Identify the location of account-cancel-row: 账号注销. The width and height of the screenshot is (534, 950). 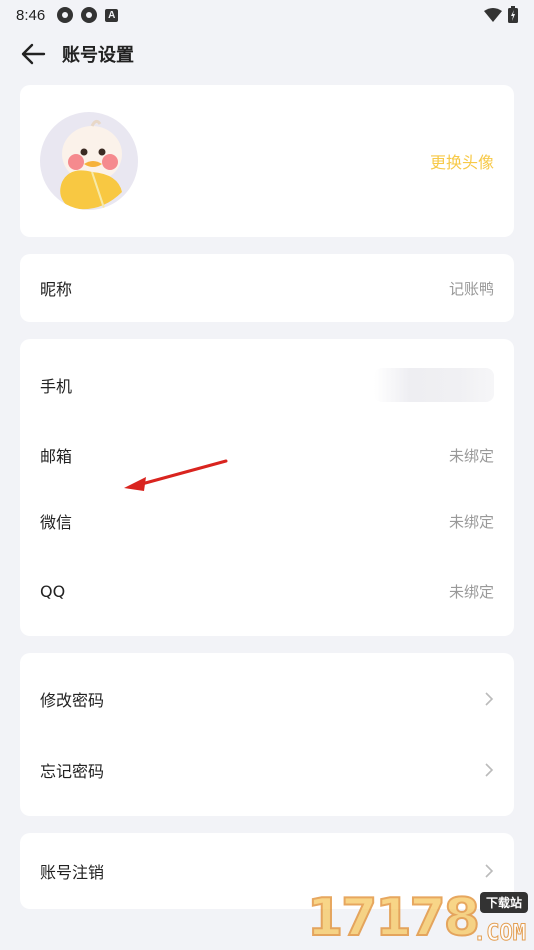
(267, 871).